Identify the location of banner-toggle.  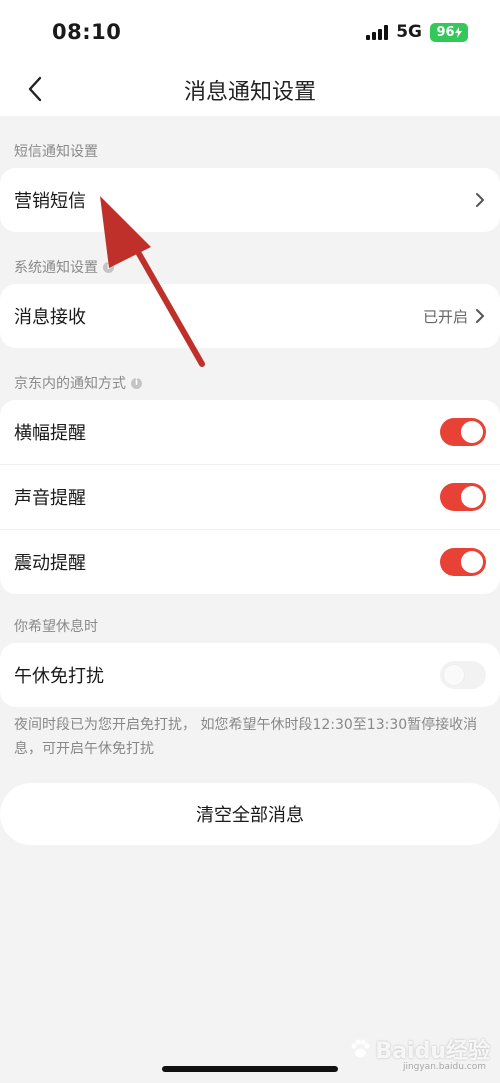
(463, 432).